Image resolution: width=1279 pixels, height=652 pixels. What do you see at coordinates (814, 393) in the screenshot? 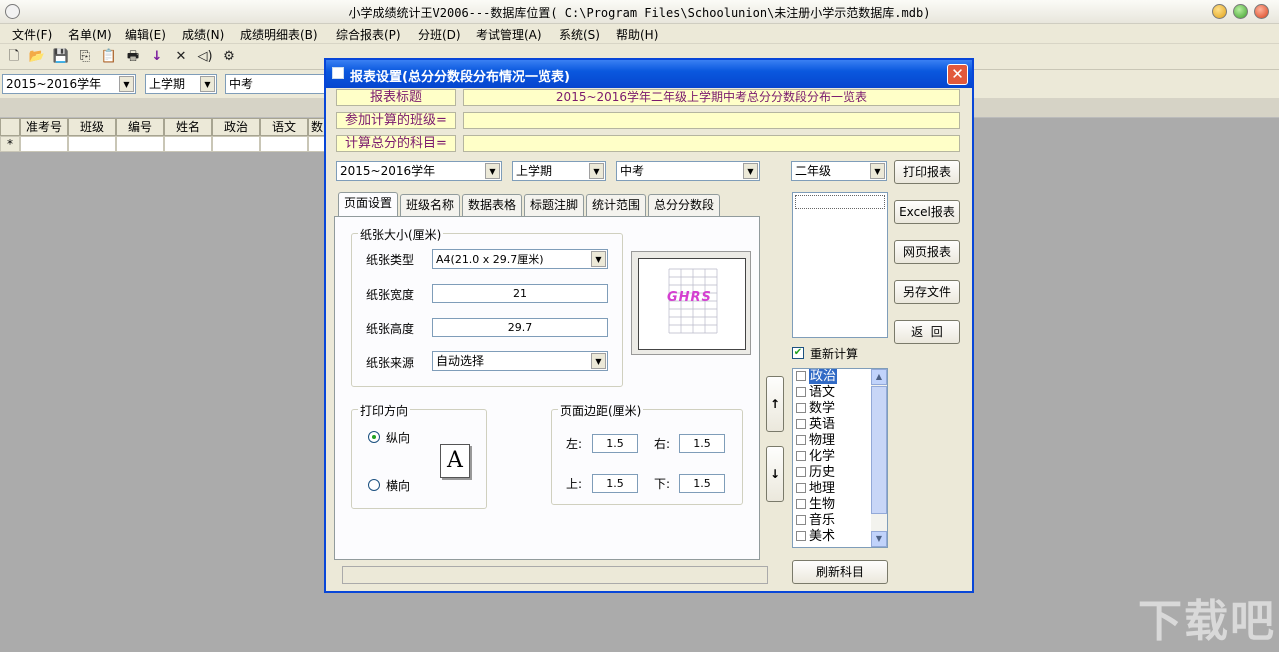
I see `list-item: 语文` at bounding box center [814, 393].